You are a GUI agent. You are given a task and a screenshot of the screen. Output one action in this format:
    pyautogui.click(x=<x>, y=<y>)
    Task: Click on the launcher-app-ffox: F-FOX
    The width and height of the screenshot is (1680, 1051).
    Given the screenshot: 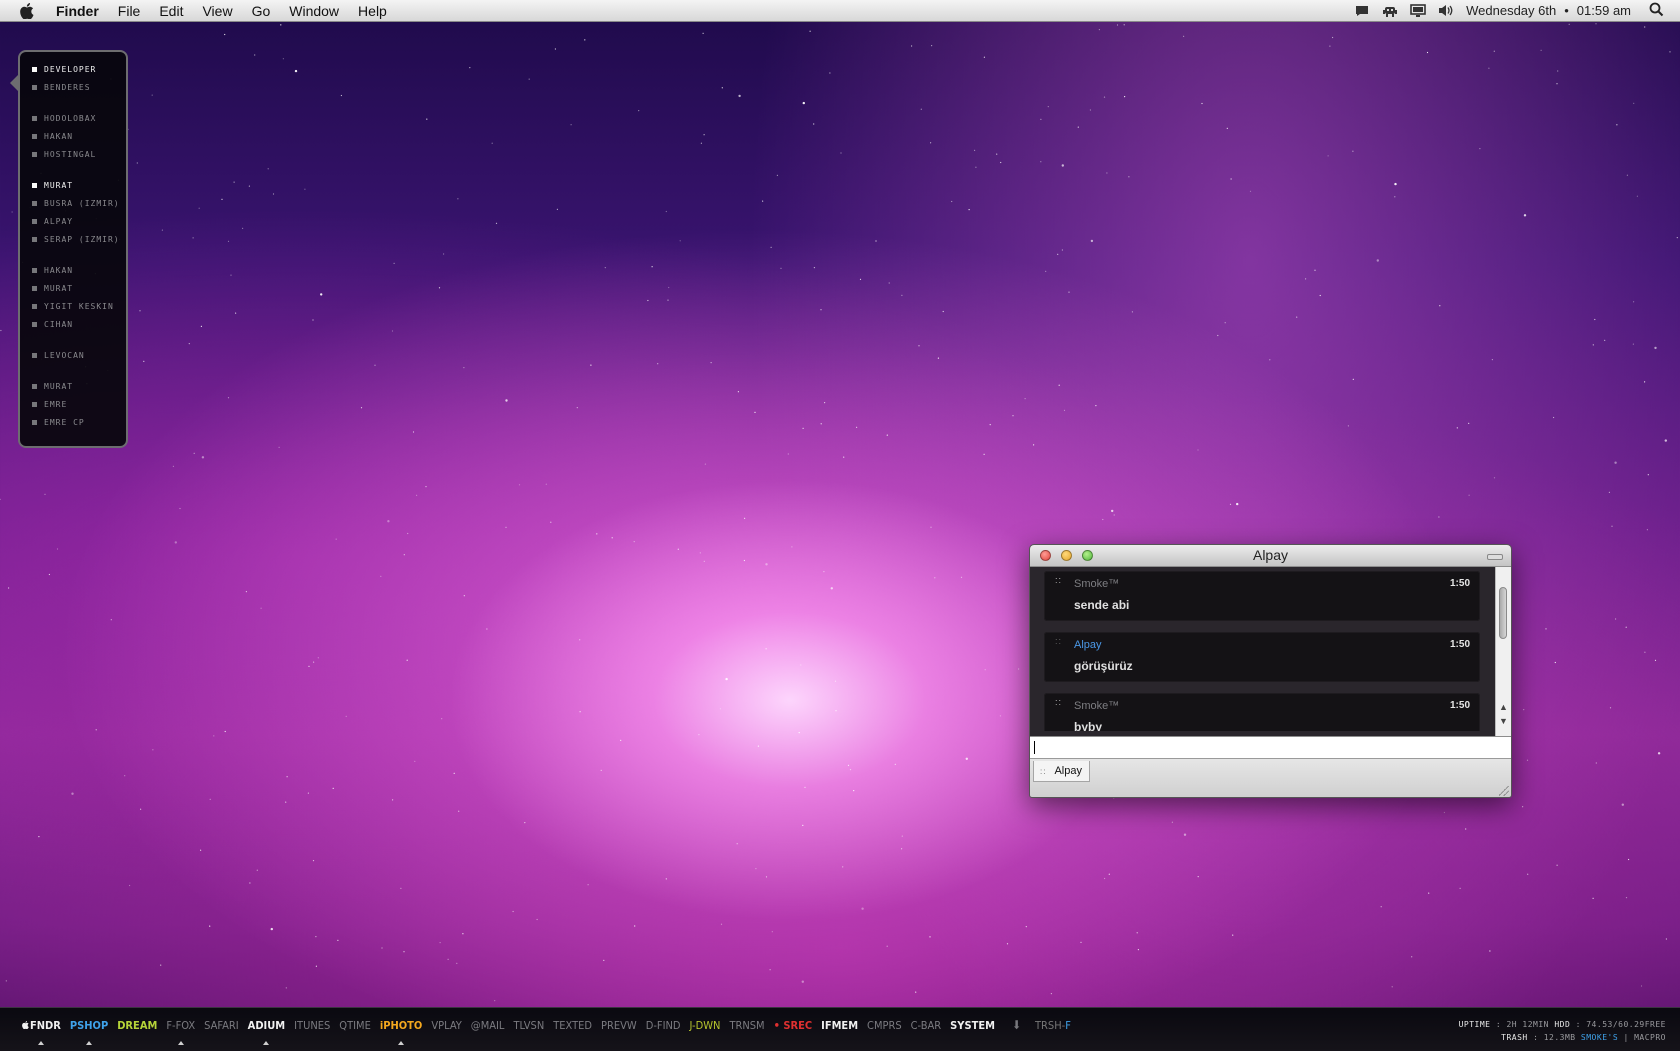 What is the action you would take?
    pyautogui.click(x=181, y=1031)
    